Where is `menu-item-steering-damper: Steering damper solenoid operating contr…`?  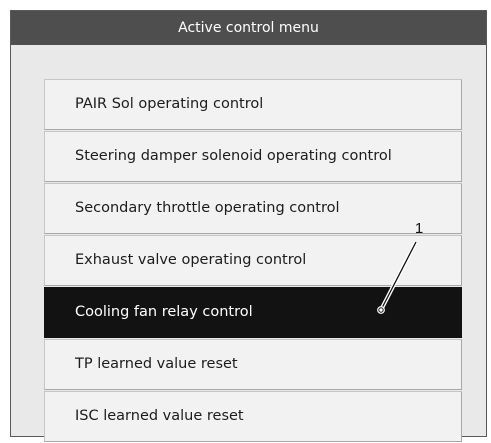 menu-item-steering-damper: Steering damper solenoid operating contr… is located at coordinates (253, 156).